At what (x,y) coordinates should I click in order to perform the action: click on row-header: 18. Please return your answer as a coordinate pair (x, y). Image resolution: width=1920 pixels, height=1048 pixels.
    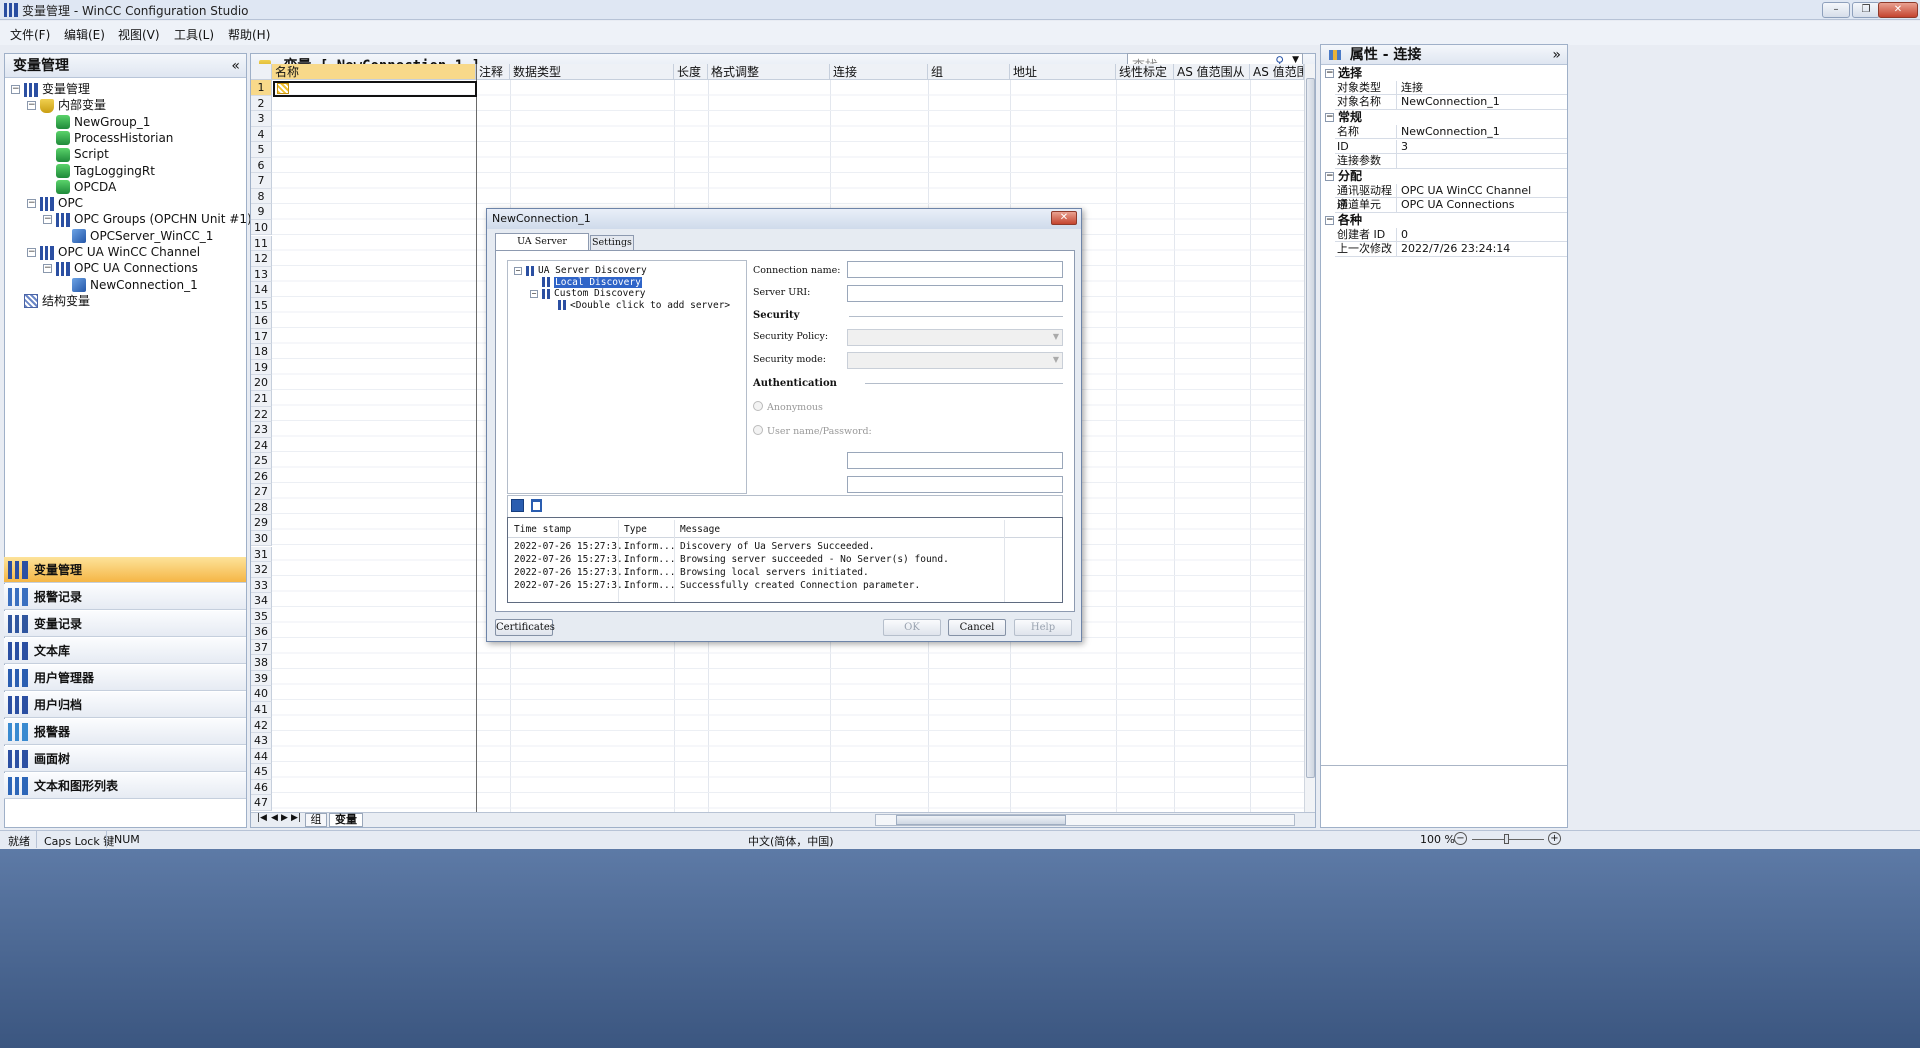
    Looking at the image, I should click on (261, 352).